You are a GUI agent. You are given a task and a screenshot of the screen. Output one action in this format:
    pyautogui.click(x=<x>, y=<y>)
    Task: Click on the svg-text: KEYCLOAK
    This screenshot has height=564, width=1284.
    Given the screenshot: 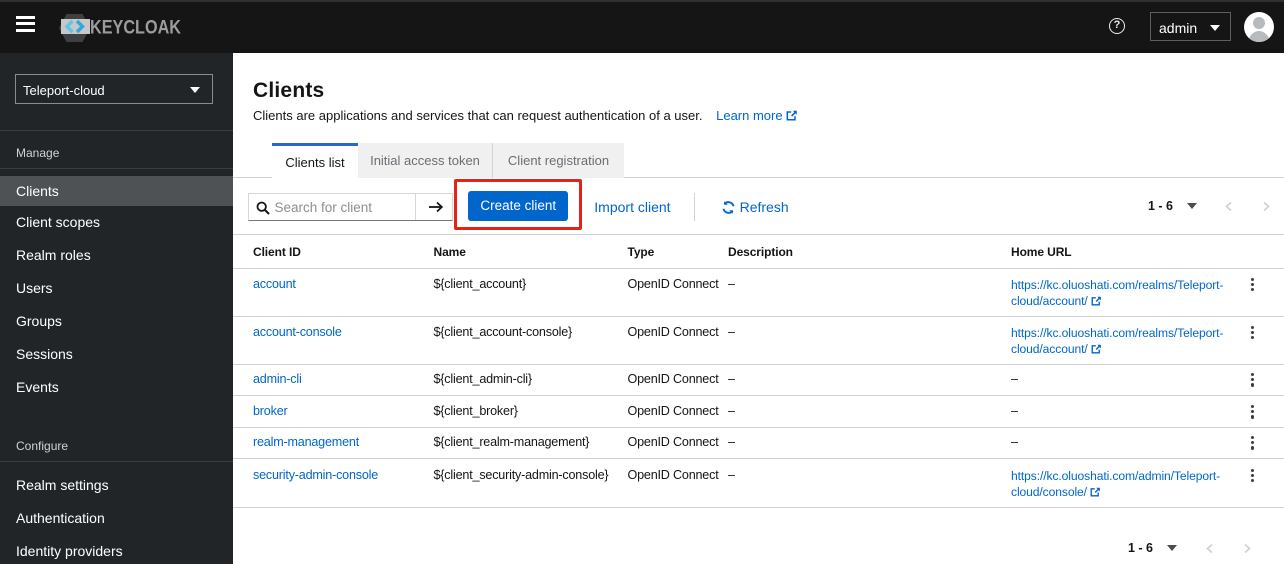 What is the action you would take?
    pyautogui.click(x=135, y=28)
    